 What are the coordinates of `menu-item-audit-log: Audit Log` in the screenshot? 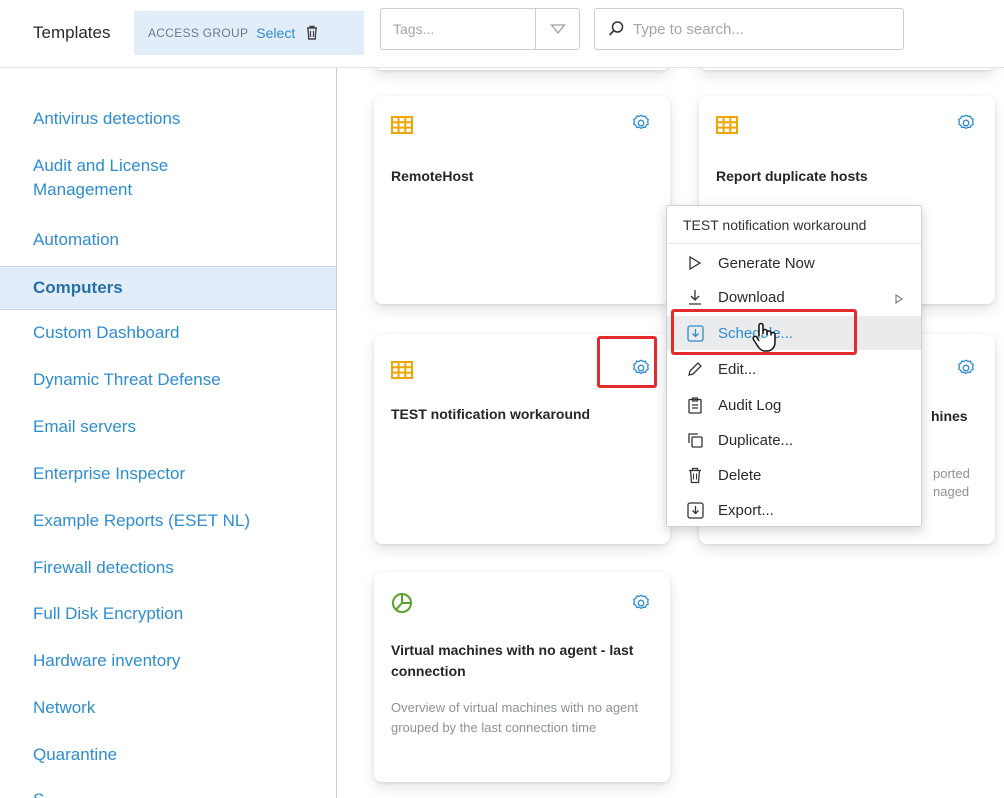 It's located at (794, 405).